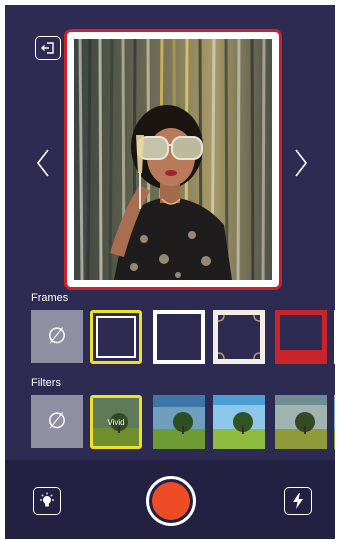 The height and width of the screenshot is (540, 339). I want to click on frames-carousel: ∅, so click(170, 341).